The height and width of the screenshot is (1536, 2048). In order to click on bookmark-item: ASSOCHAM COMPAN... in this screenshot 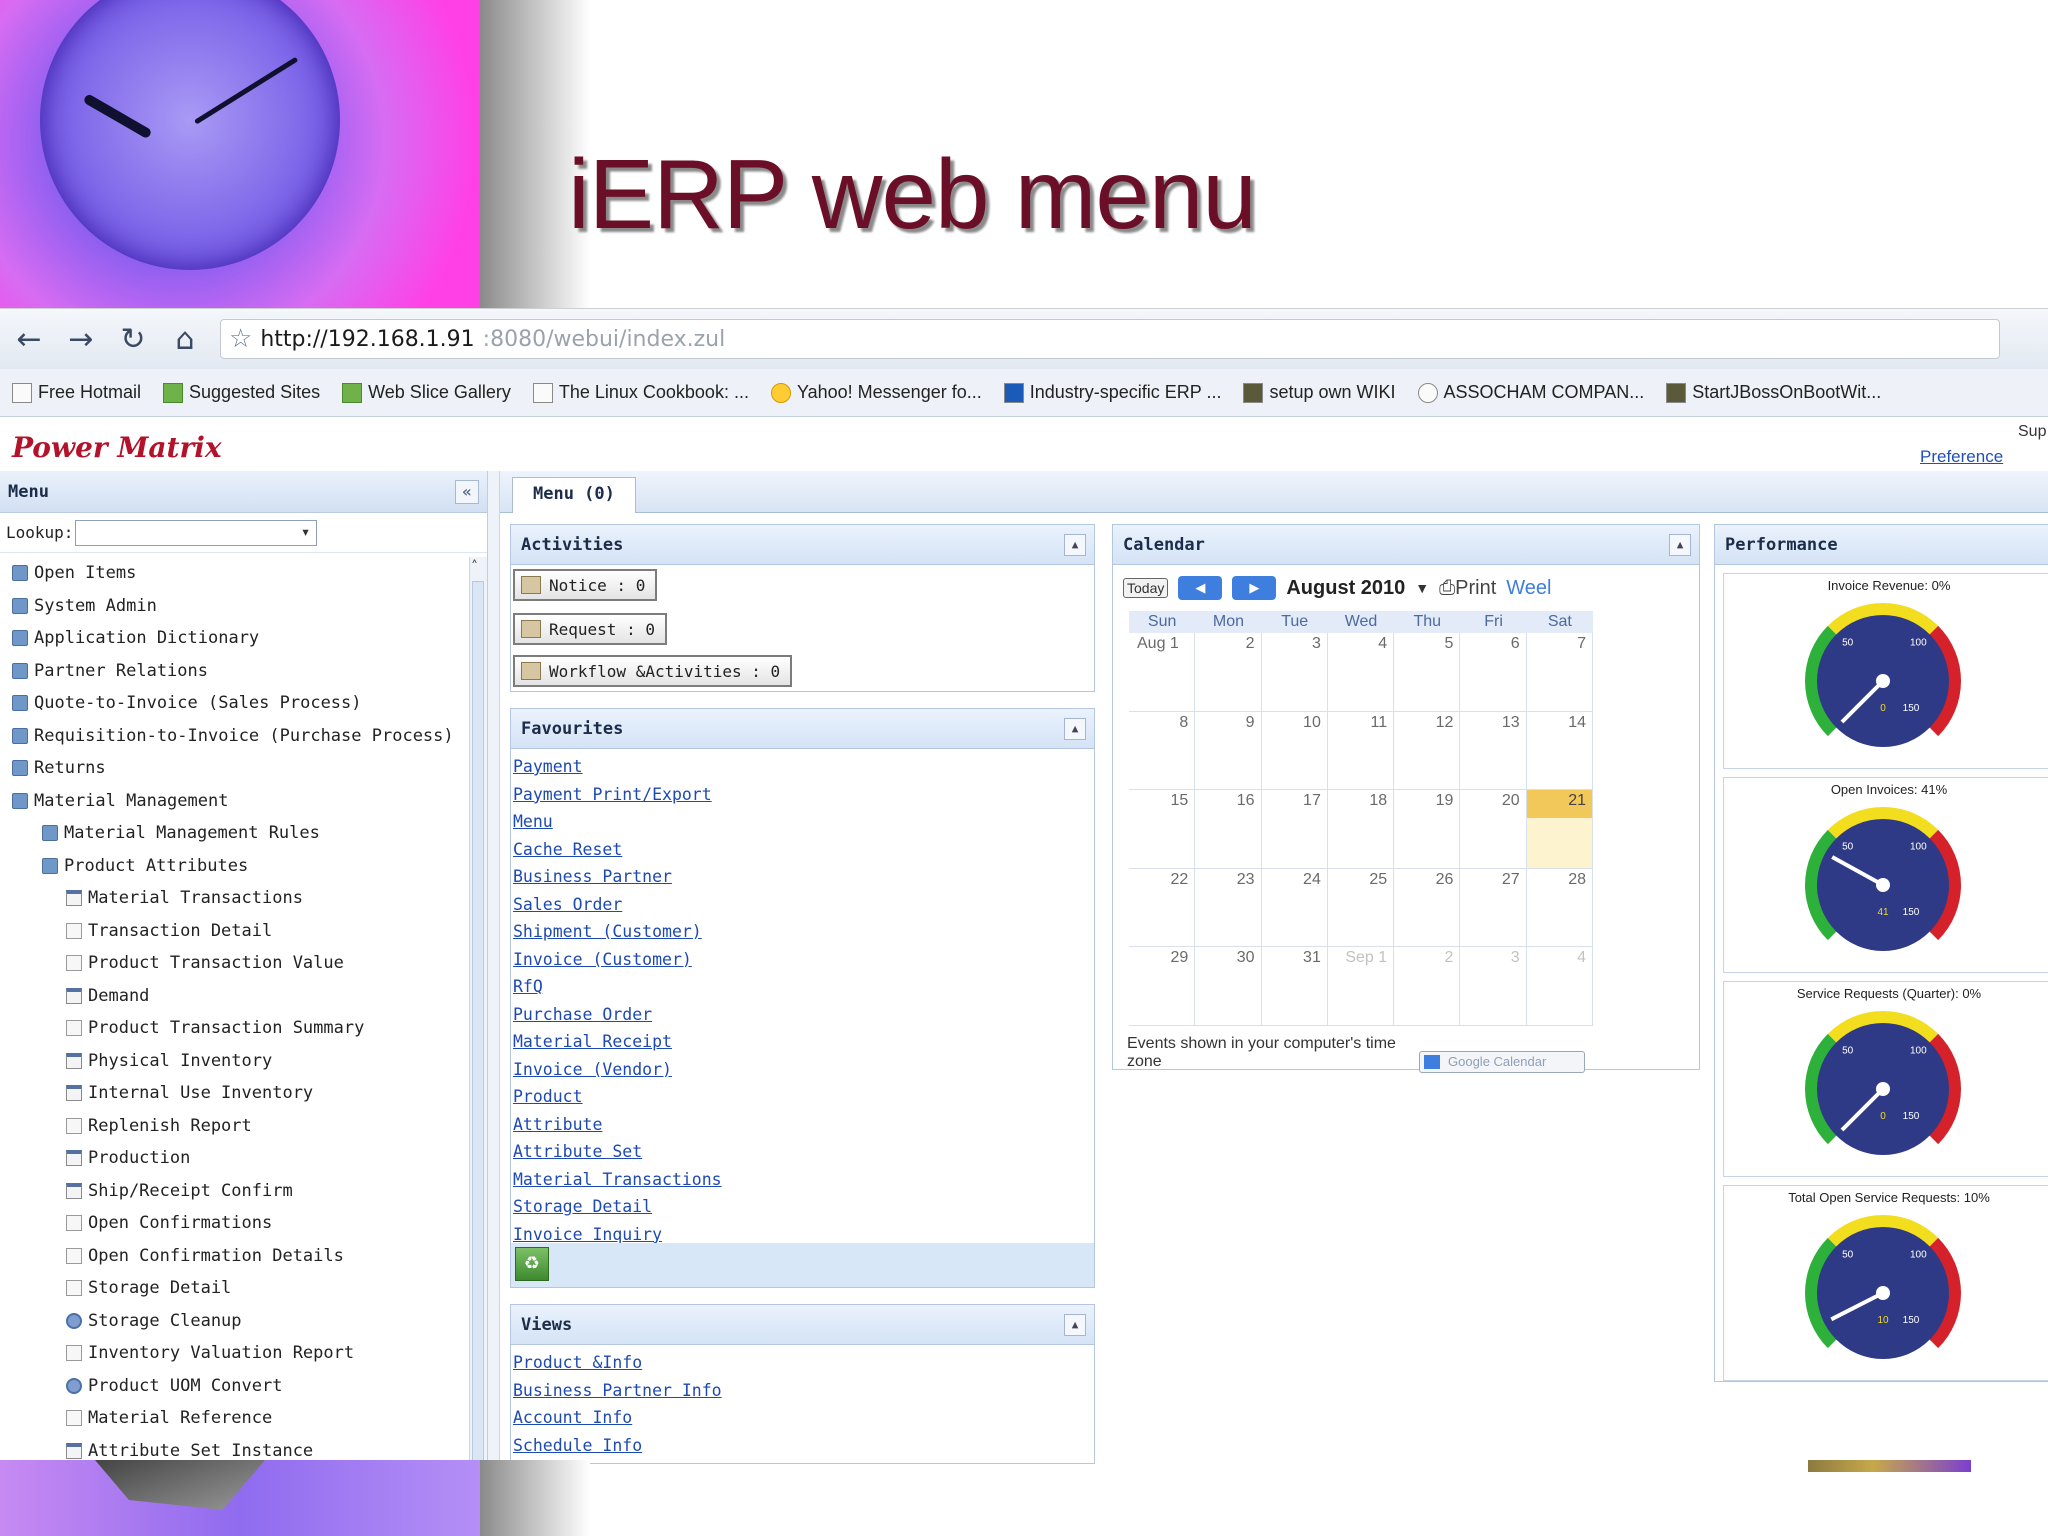, I will do `click(1530, 392)`.